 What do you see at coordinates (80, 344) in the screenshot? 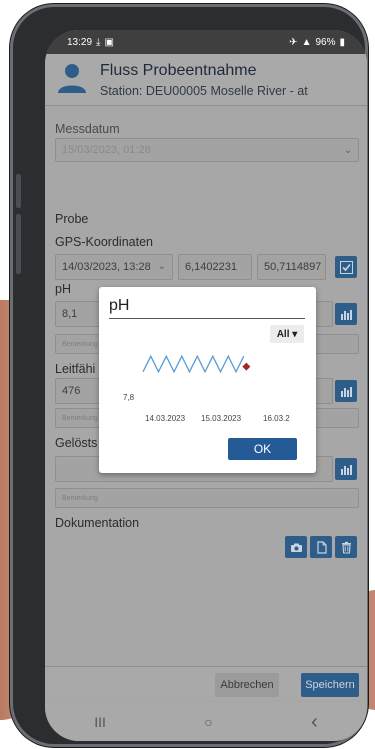
I see `ph-note-placeholder: Bemerkung` at bounding box center [80, 344].